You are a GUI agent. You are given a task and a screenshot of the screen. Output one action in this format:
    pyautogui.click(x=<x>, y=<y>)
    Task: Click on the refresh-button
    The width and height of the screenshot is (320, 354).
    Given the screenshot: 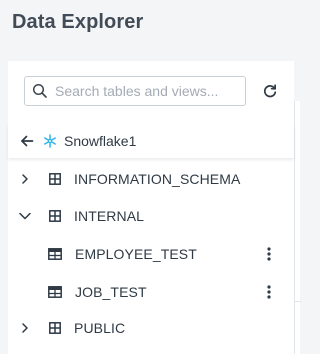 What is the action you would take?
    pyautogui.click(x=270, y=91)
    